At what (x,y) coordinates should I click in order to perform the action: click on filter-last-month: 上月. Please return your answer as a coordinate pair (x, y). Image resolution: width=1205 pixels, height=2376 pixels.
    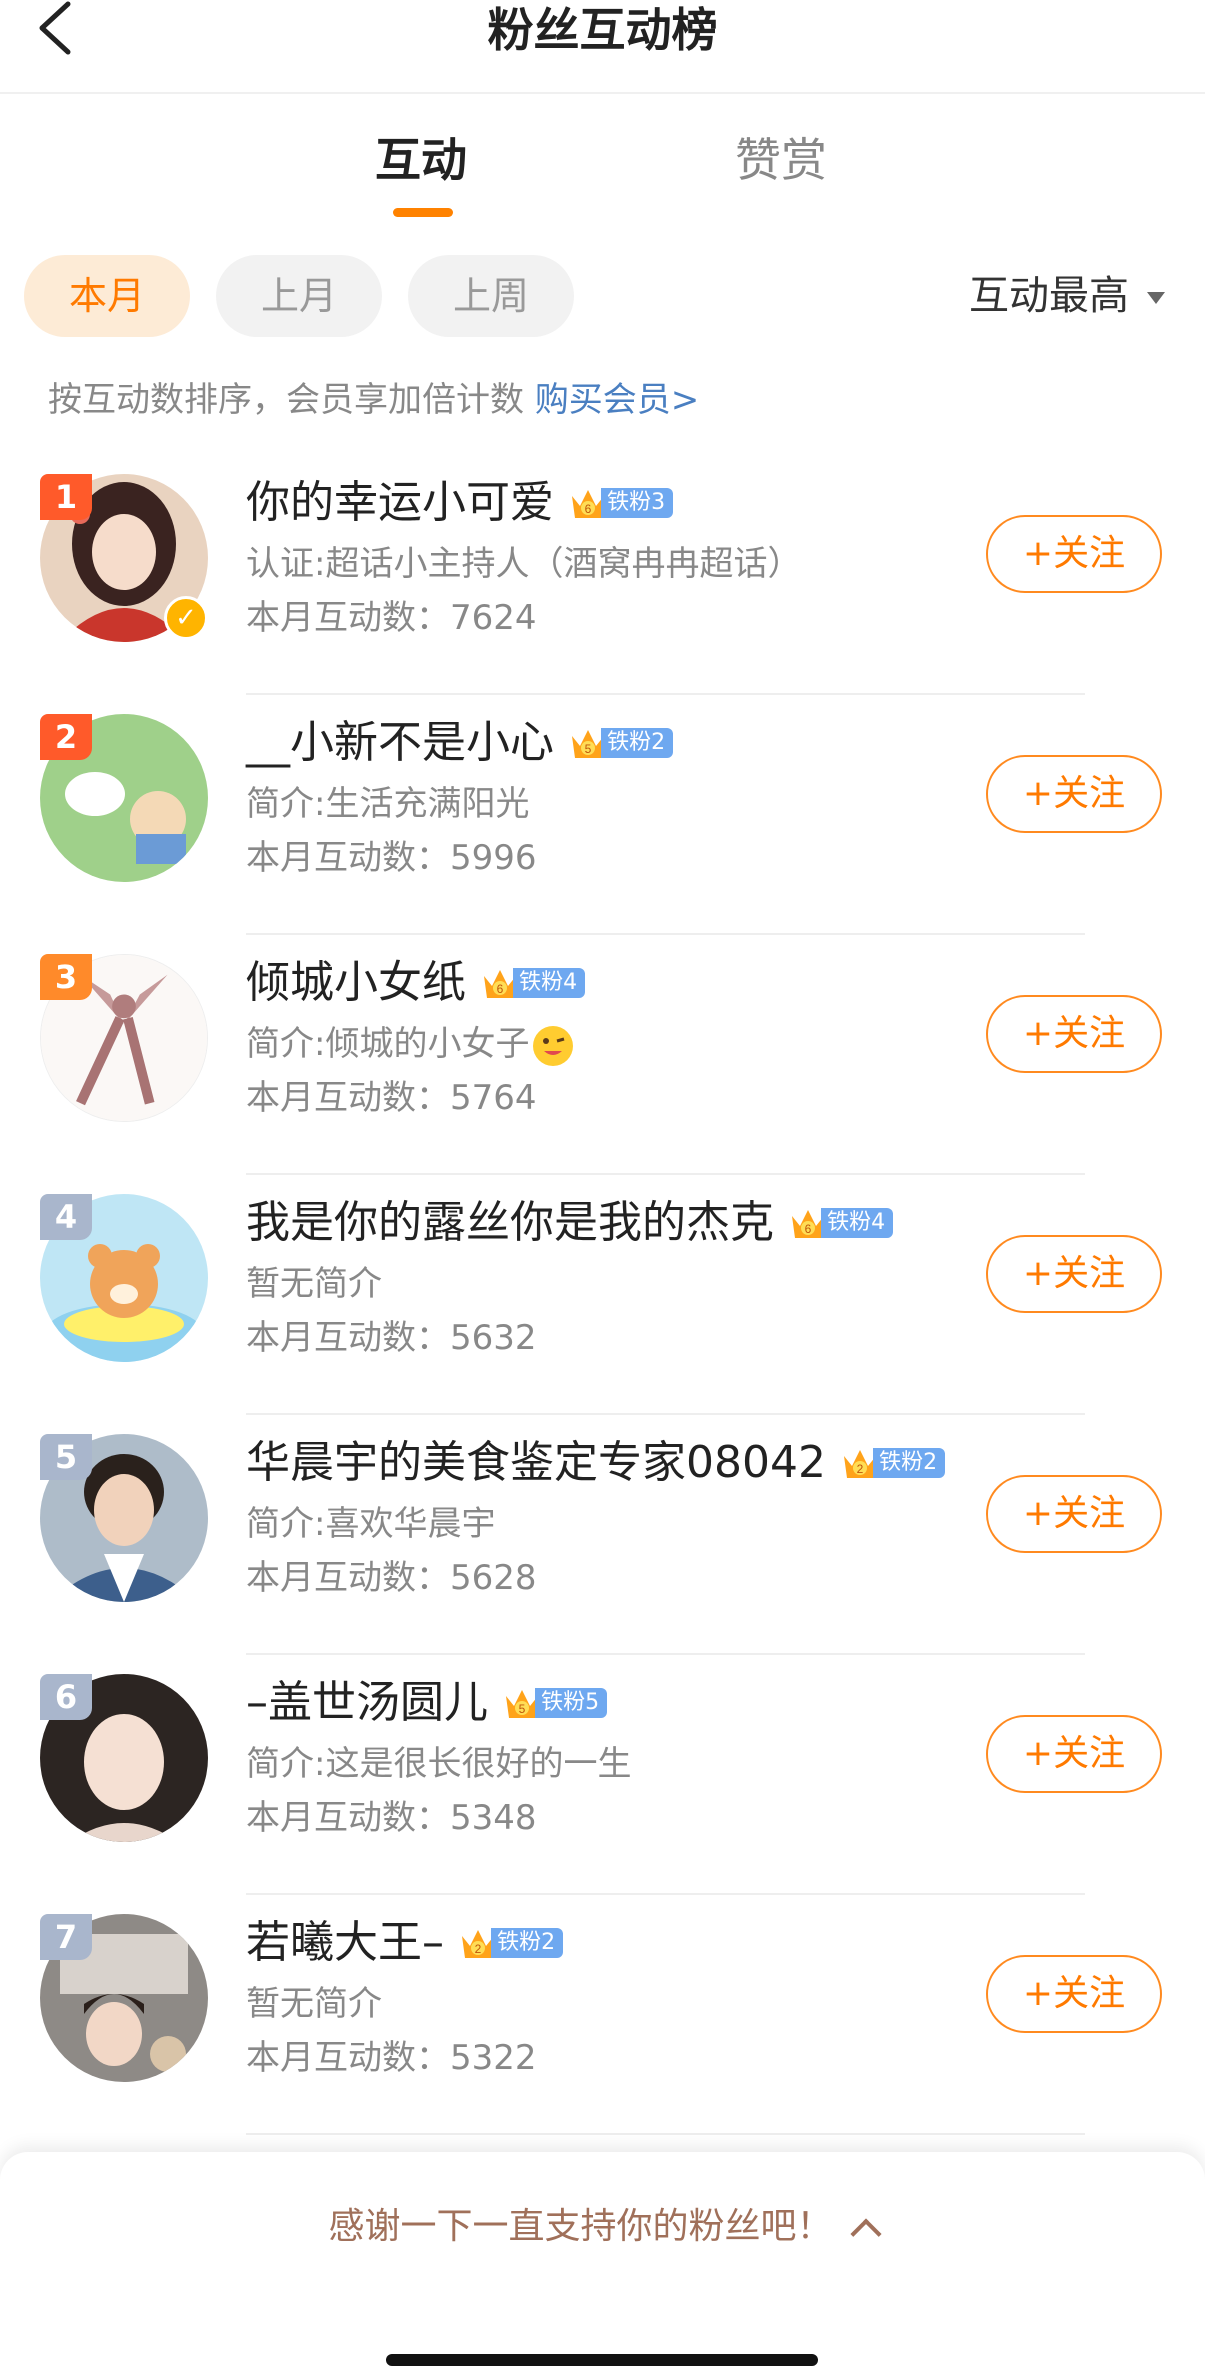
    Looking at the image, I should click on (299, 296).